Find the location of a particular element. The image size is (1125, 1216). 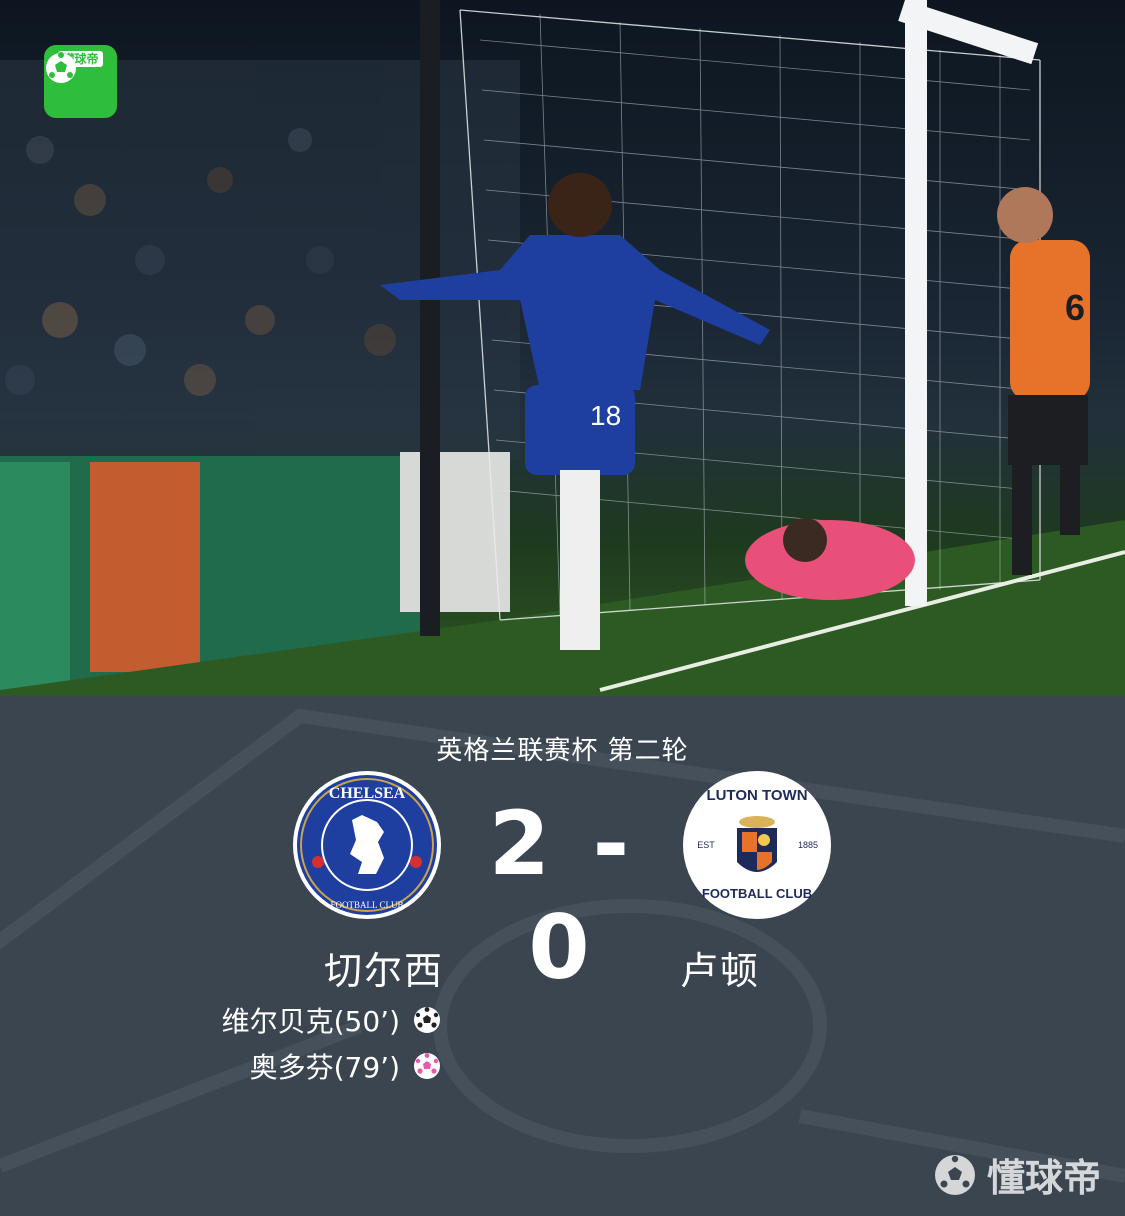

watermark-text: 懂球帝 is located at coordinates (1043, 1178).